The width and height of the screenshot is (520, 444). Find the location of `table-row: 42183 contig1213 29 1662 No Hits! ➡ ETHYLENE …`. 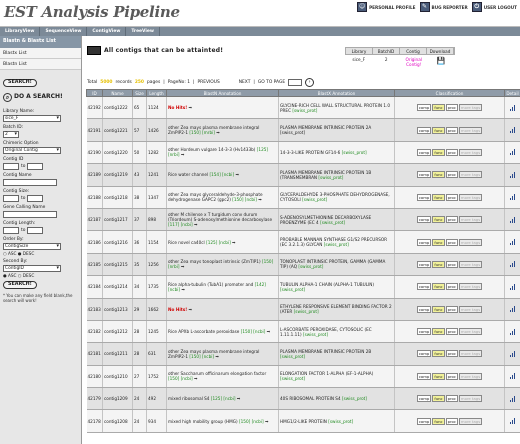

table-row: 42183 contig1213 29 1662 No Hits! ➡ ETHYLENE … is located at coordinates (303, 309).